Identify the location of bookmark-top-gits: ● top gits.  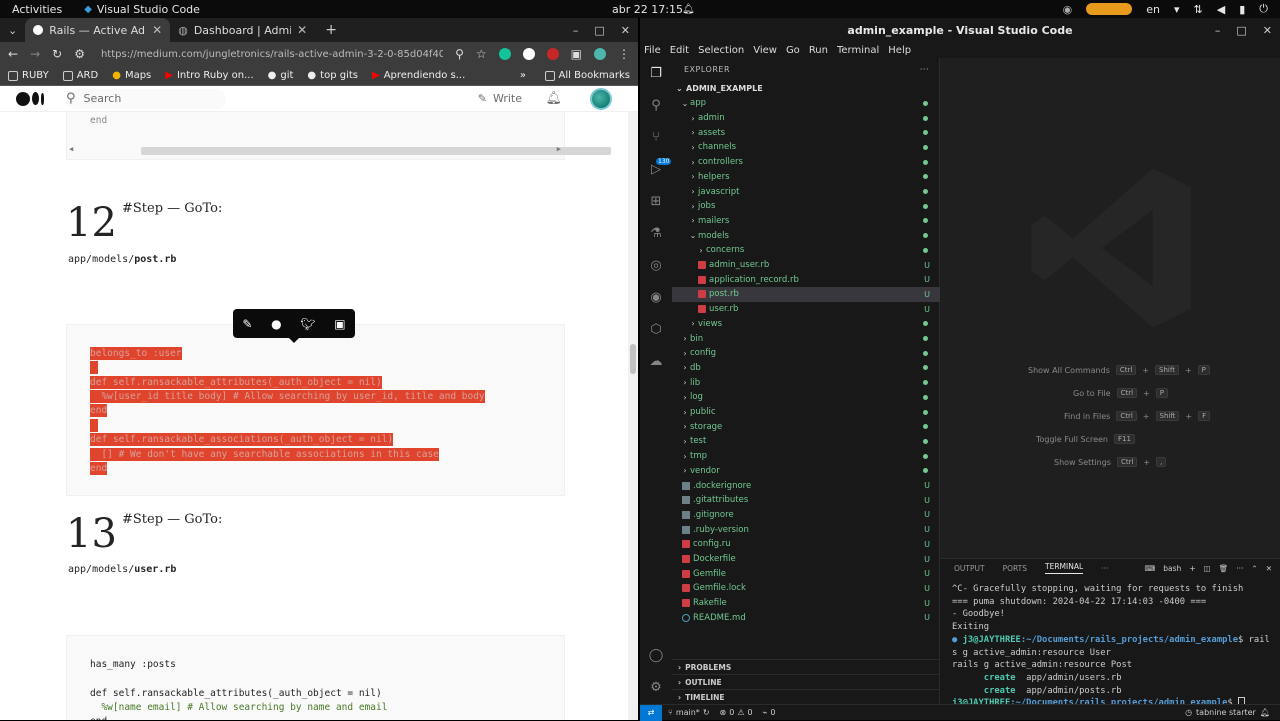
(332, 75).